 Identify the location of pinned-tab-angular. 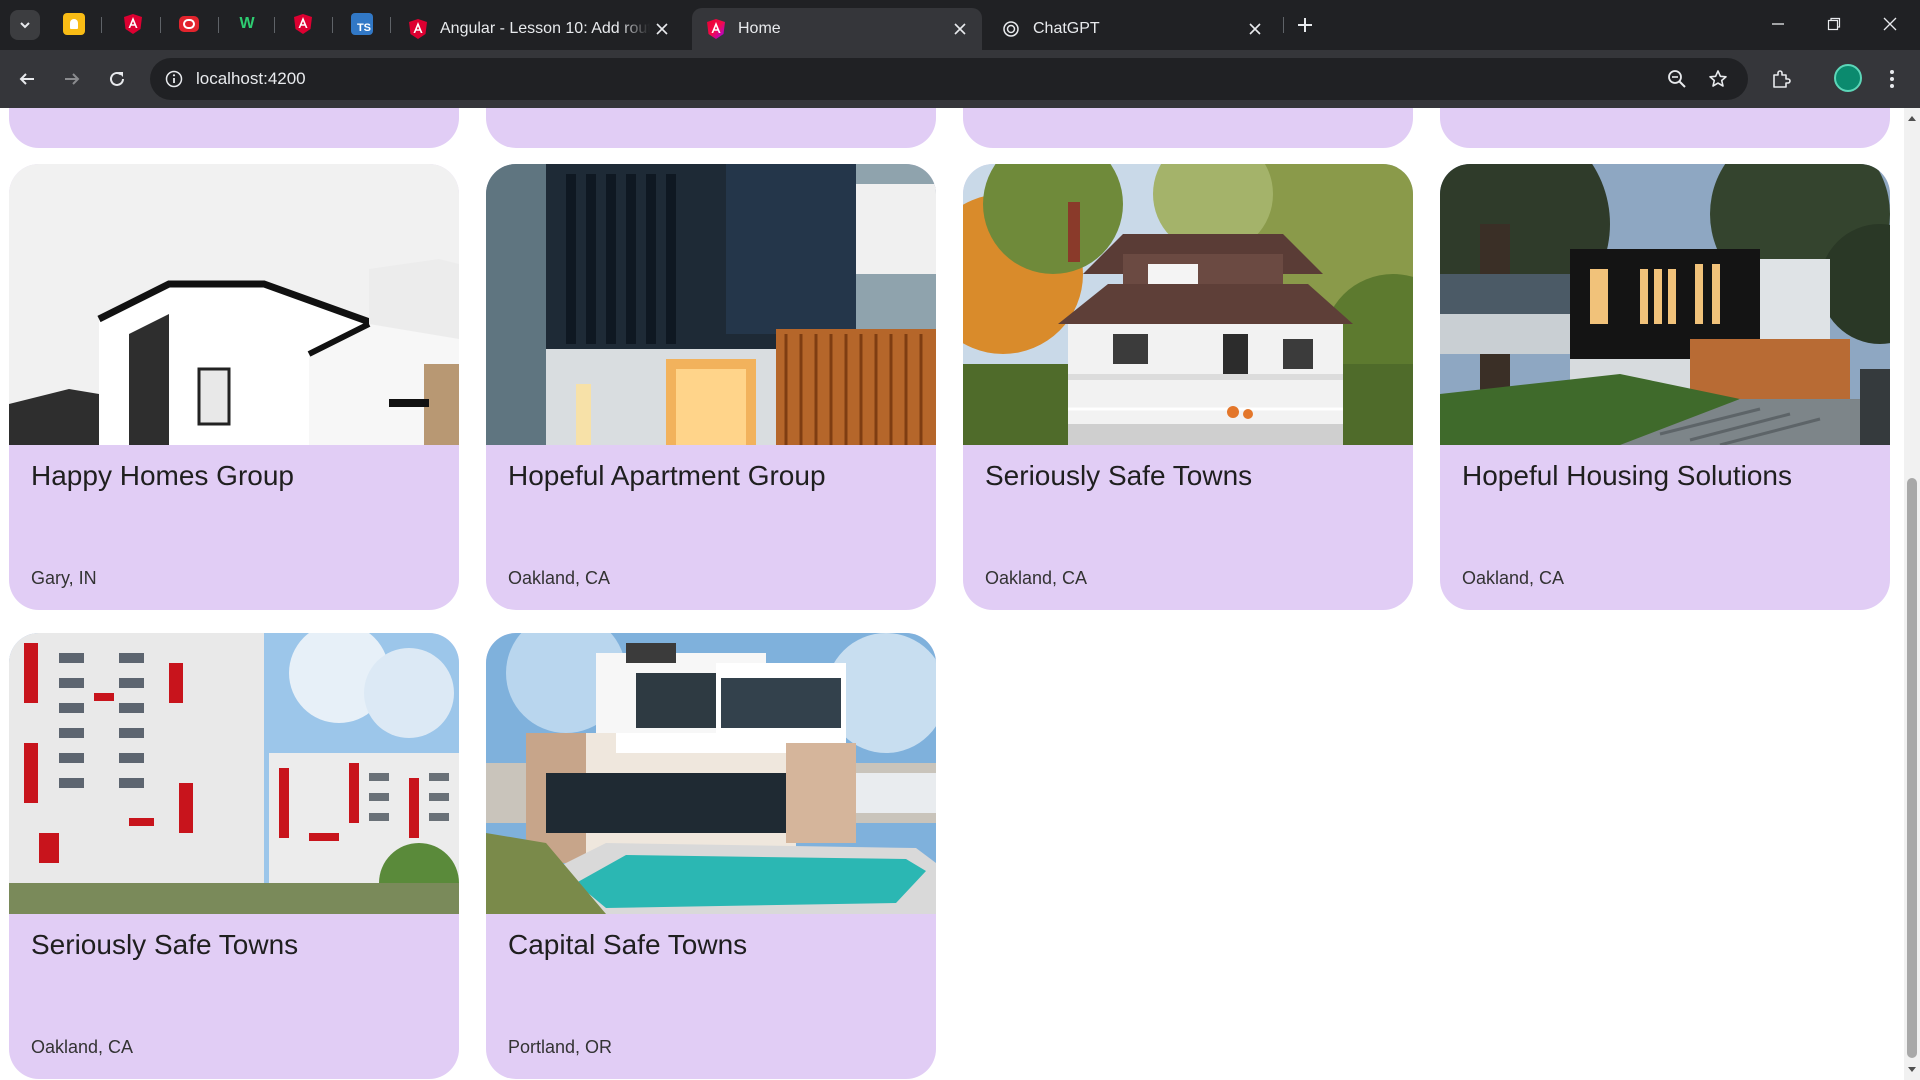
(133, 24).